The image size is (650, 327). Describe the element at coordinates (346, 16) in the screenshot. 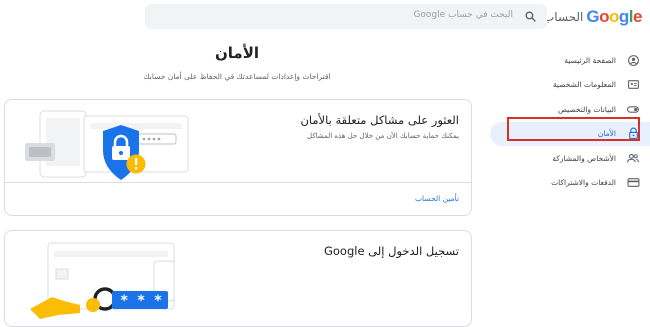

I see `search-bar: البحث في حساب Google` at that location.